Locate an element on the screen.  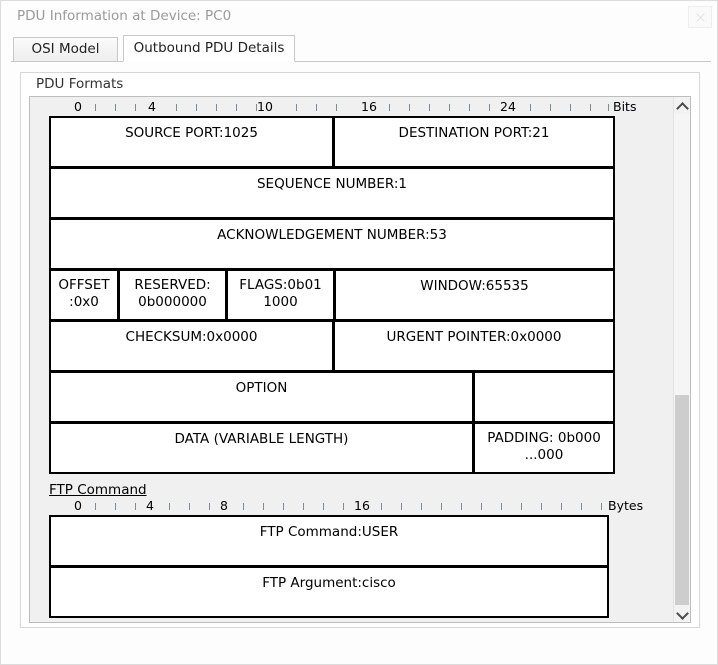
field-flags-line1: FLAGS:0b01 is located at coordinates (280, 285).